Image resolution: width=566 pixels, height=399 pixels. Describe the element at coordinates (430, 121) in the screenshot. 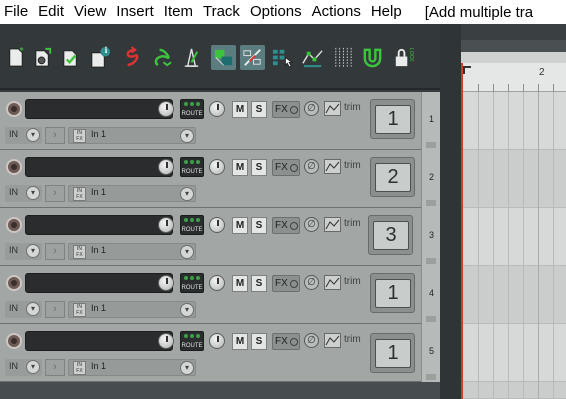

I see `track-number-column: 1` at that location.